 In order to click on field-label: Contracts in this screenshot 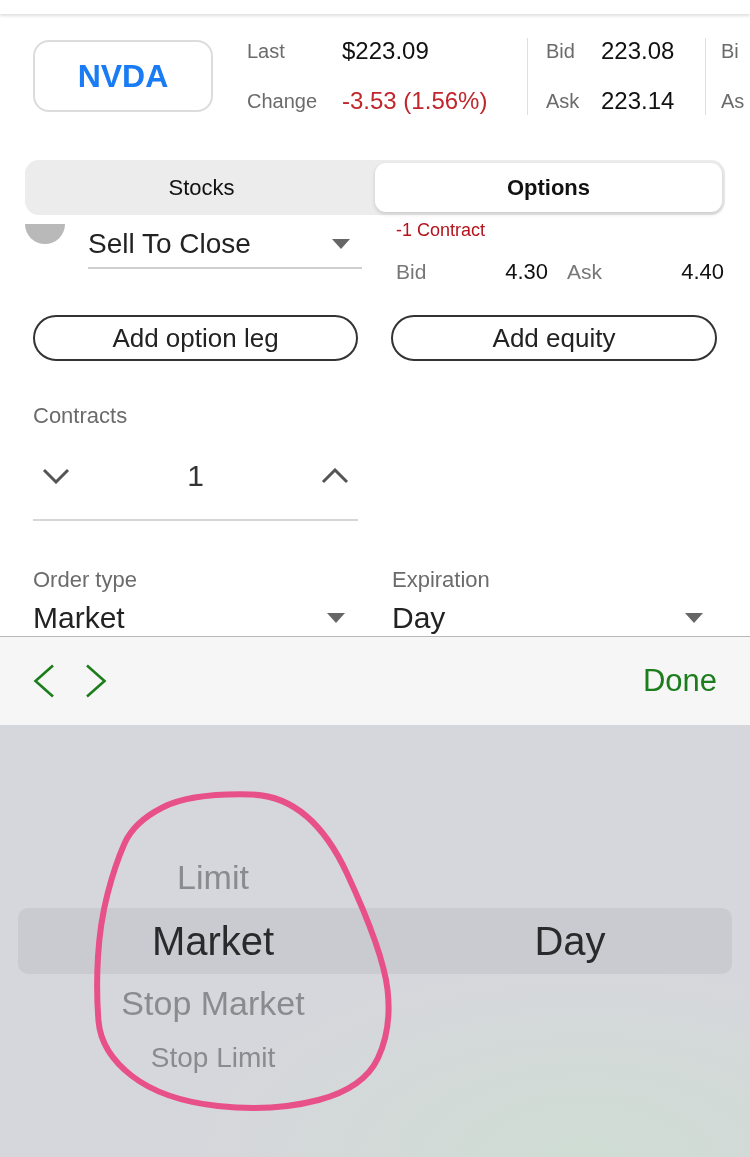, I will do `click(80, 416)`.